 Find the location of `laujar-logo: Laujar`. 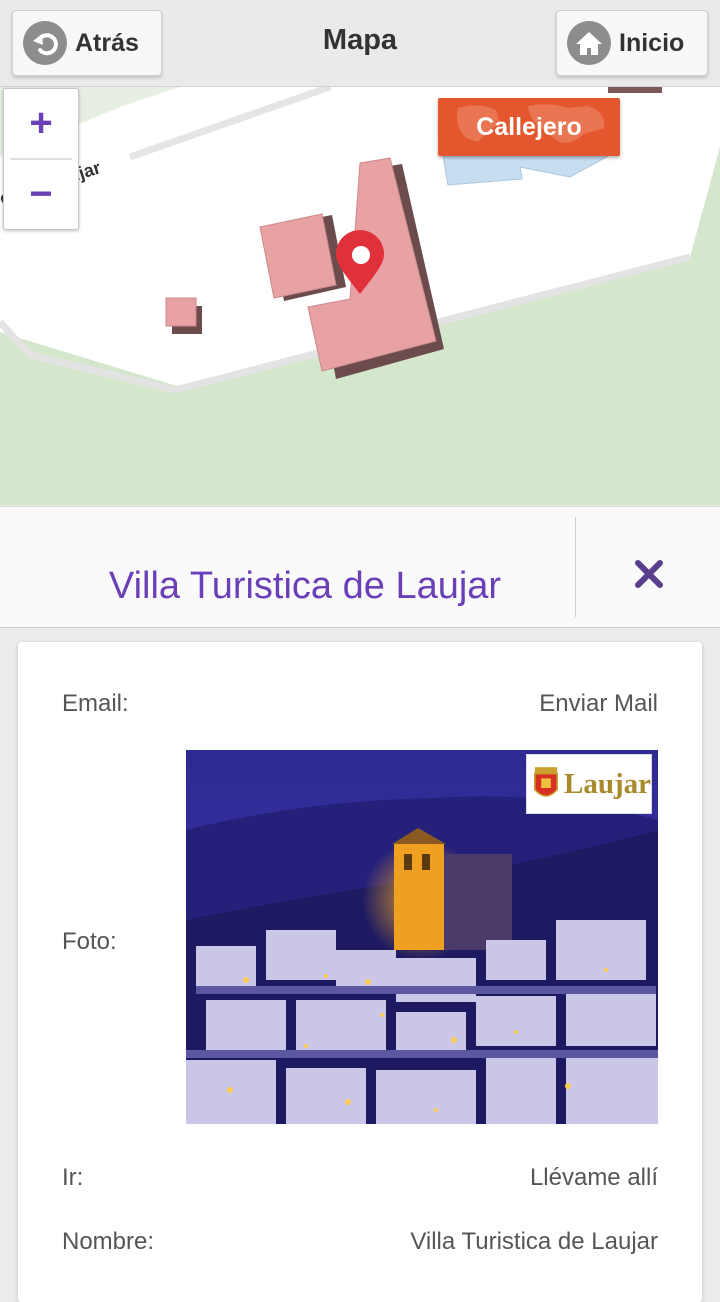

laujar-logo: Laujar is located at coordinates (589, 784).